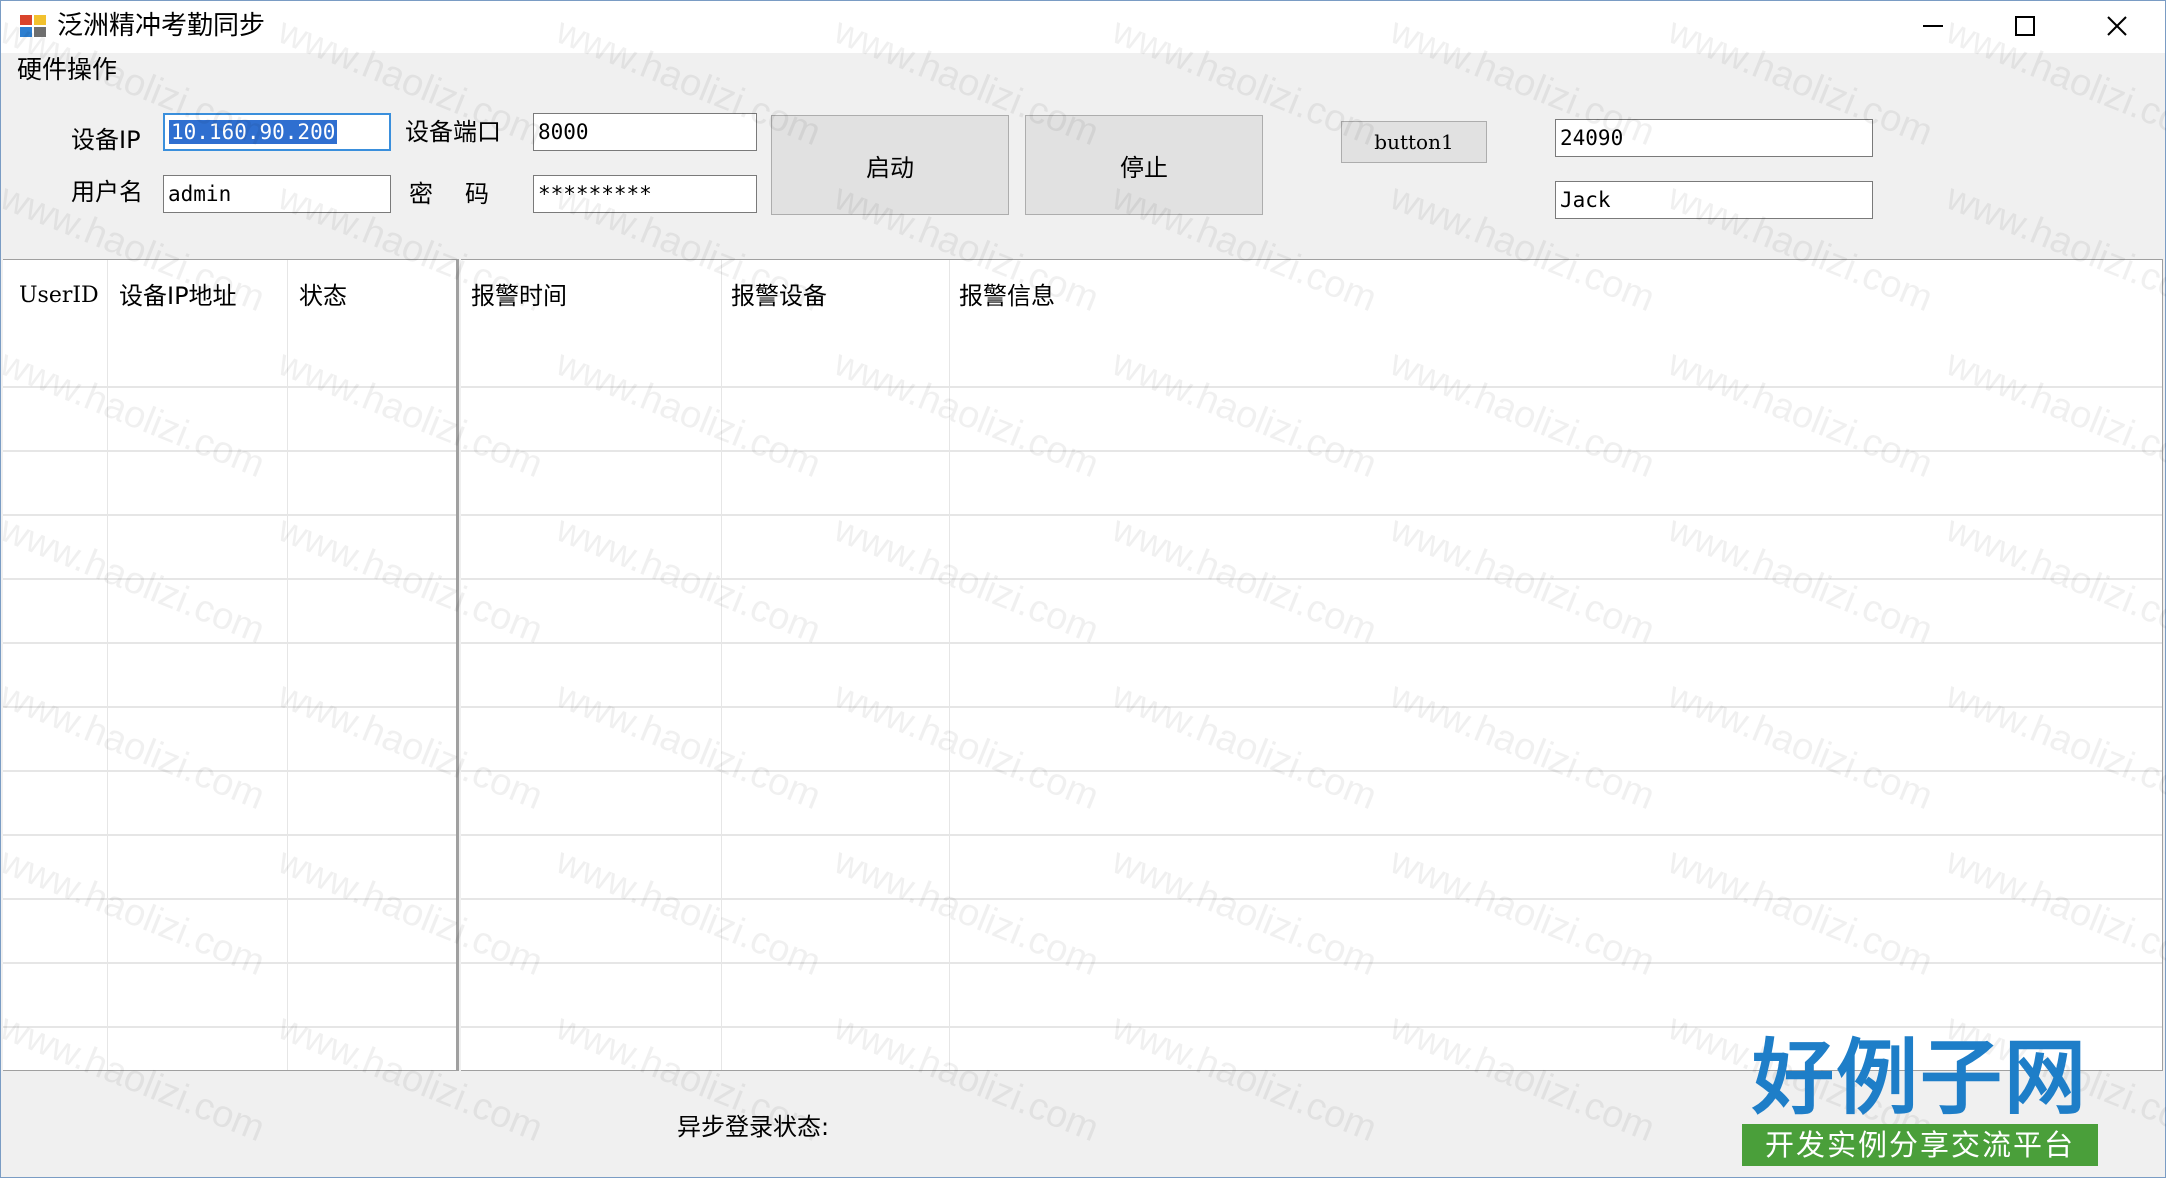 This screenshot has height=1178, width=2166. Describe the element at coordinates (1714, 200) in the screenshot. I see `field2-input: Jack` at that location.